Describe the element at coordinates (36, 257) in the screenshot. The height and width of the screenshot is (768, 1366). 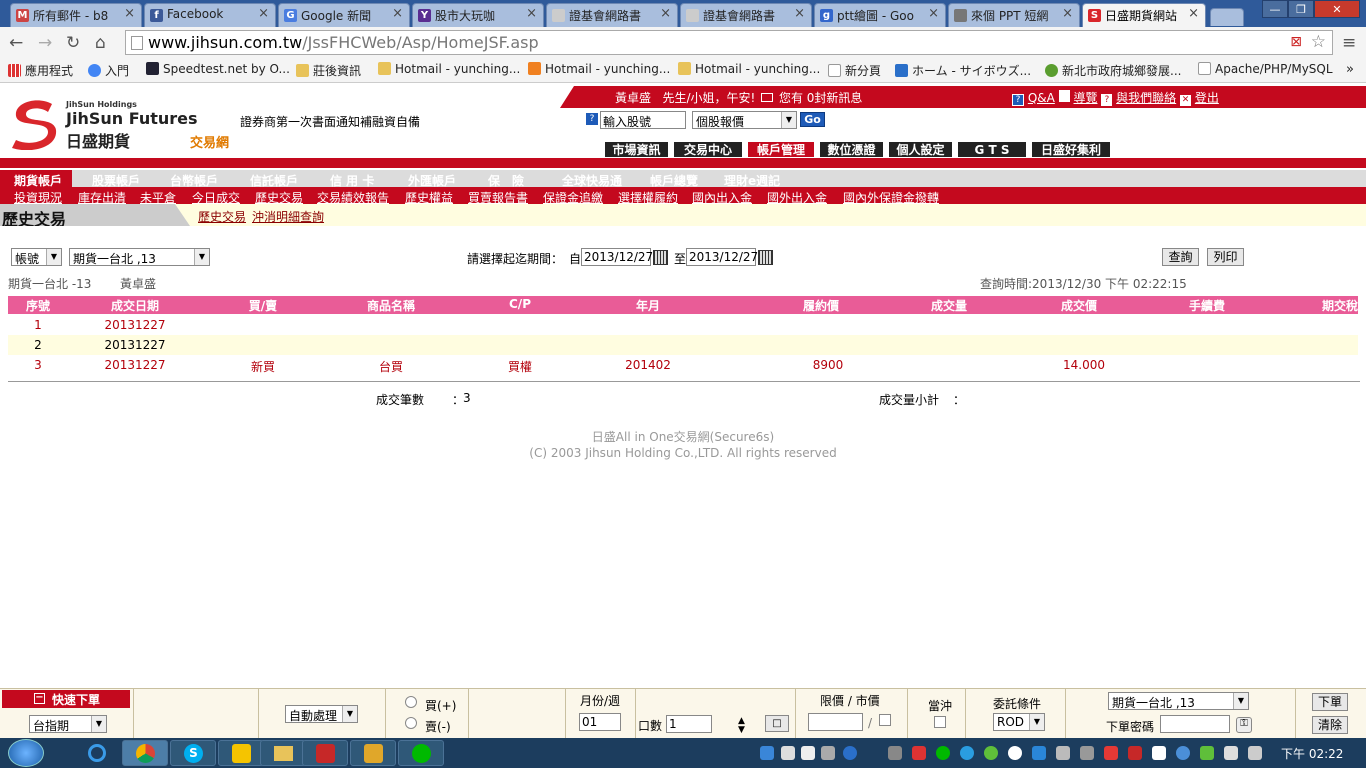
I see `account-type-select: 帳號 ▼` at that location.